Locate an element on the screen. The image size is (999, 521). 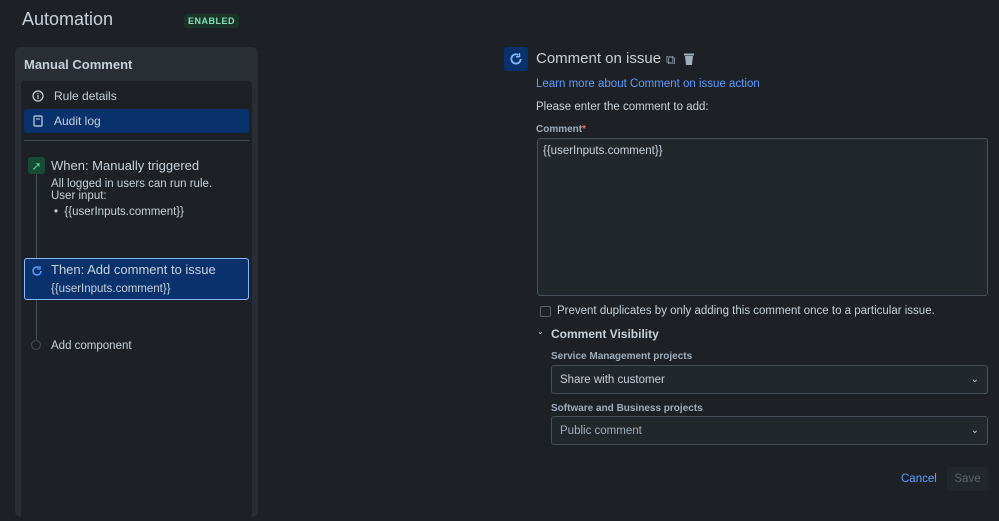
required-marker: * is located at coordinates (584, 129).